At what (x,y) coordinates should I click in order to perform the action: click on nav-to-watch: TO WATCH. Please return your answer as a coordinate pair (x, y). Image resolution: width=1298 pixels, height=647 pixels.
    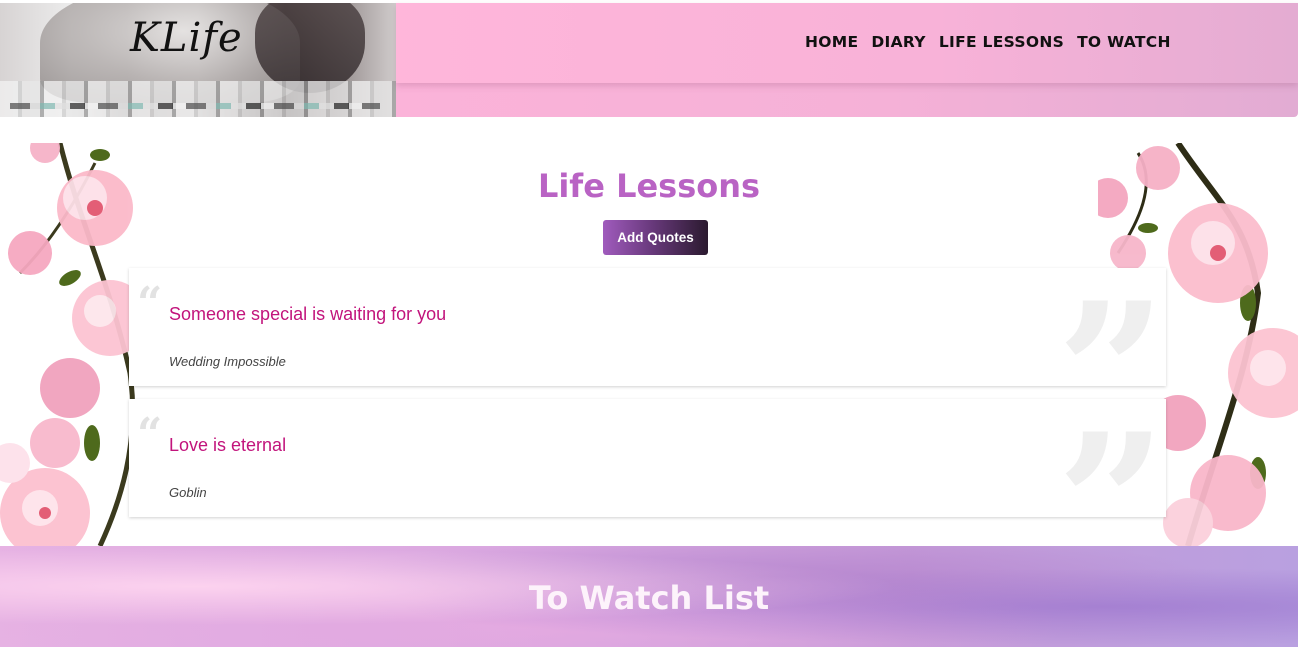
    Looking at the image, I should click on (1124, 42).